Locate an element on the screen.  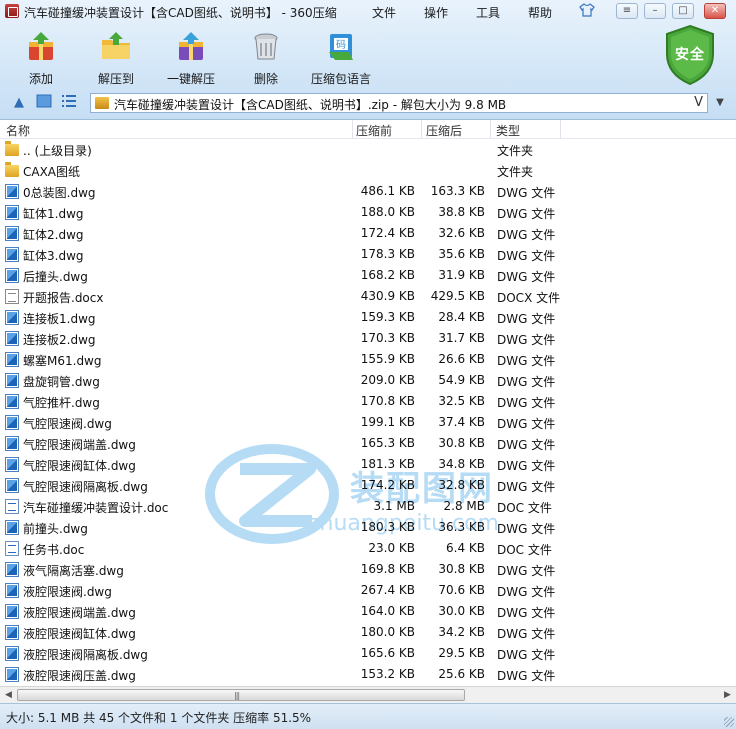
file-compressed-size: 32.5 KB is located at coordinates (461, 401).